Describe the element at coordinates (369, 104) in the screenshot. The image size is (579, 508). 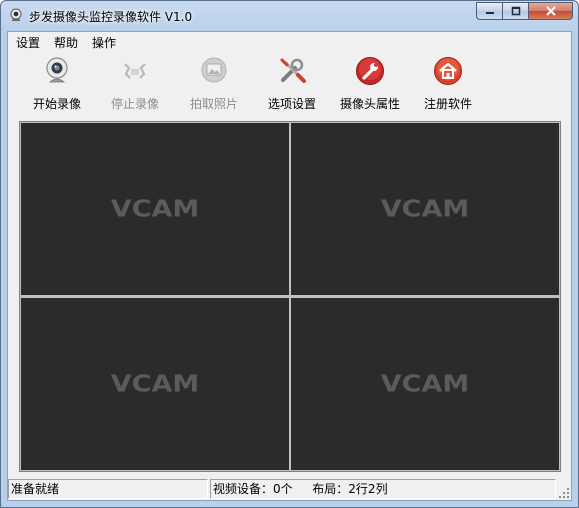
I see `camera-properties-label: 摄像头属性` at that location.